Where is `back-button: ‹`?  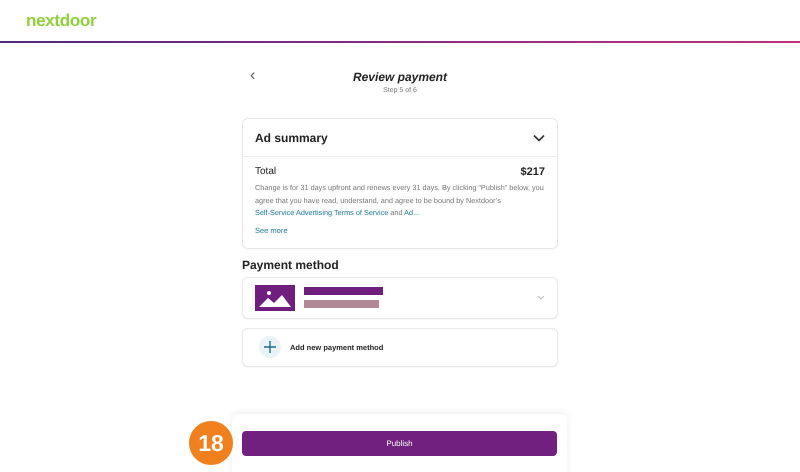
back-button: ‹ is located at coordinates (253, 76).